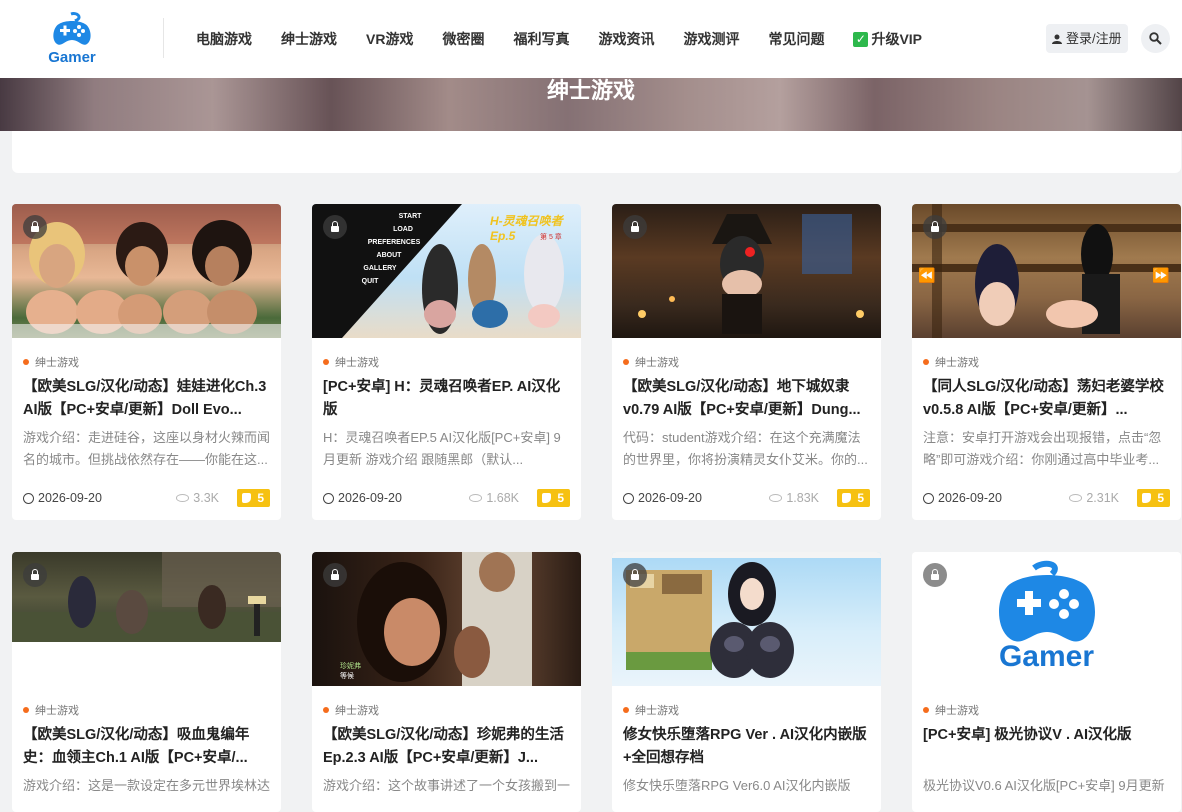  What do you see at coordinates (309, 39) in the screenshot?
I see `nav-item-gentleman-games: 绅士游戏` at bounding box center [309, 39].